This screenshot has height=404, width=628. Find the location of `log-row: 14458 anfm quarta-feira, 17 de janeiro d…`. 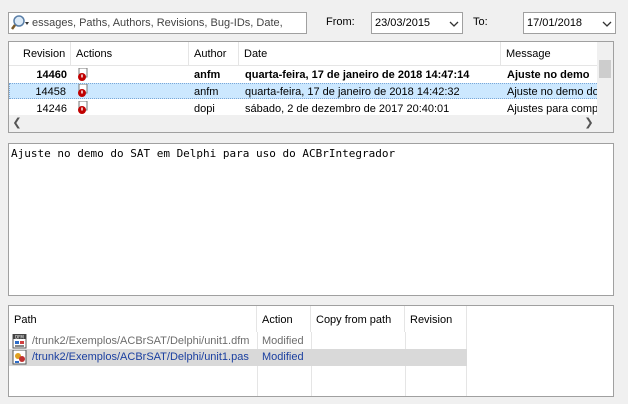

log-row: 14458 anfm quarta-feira, 17 de janeiro d… is located at coordinates (304, 91).